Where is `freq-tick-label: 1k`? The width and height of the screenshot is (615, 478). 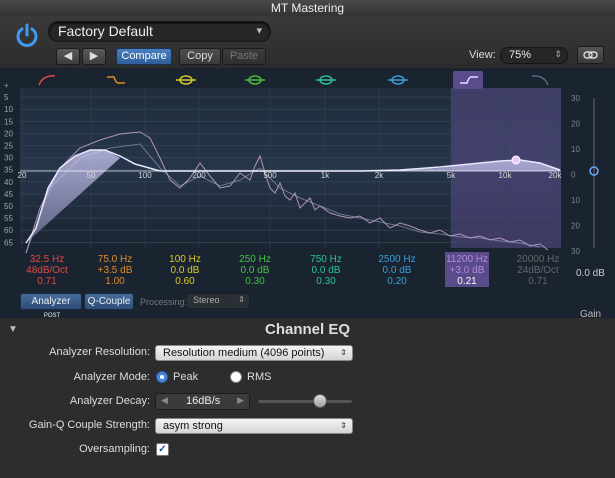
freq-tick-label: 1k is located at coordinates (325, 175).